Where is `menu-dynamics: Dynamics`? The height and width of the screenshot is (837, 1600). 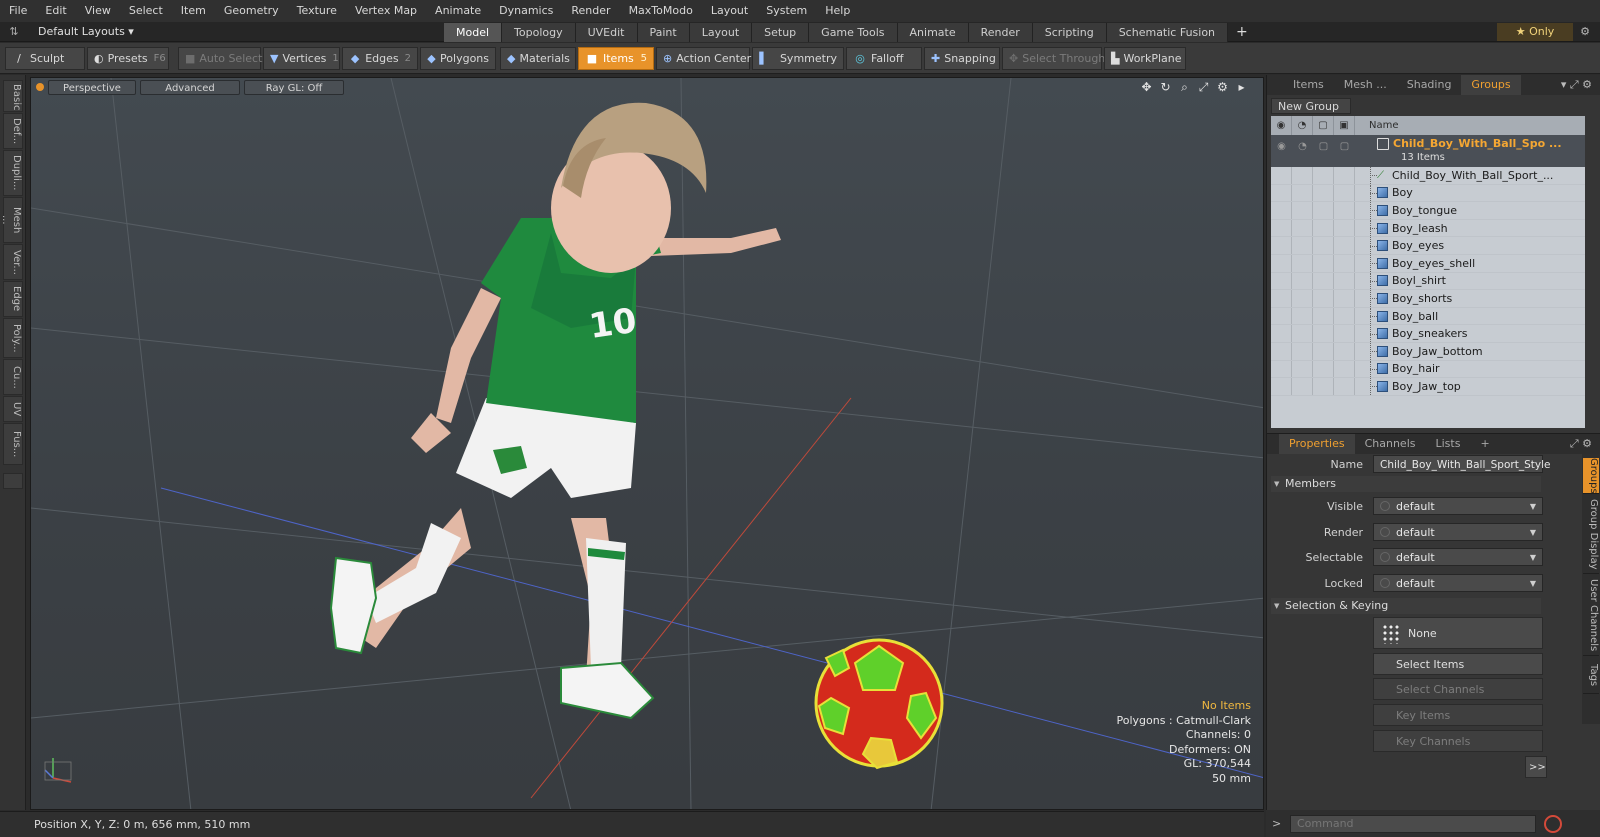 menu-dynamics: Dynamics is located at coordinates (526, 11).